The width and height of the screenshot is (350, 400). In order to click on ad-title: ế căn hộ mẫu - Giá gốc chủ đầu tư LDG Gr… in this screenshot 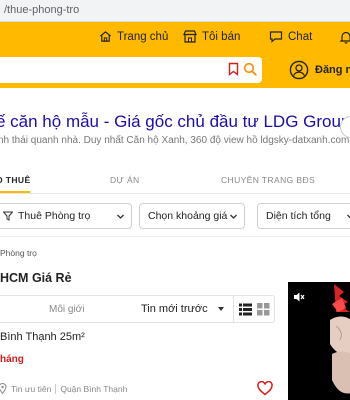, I will do `click(175, 122)`.